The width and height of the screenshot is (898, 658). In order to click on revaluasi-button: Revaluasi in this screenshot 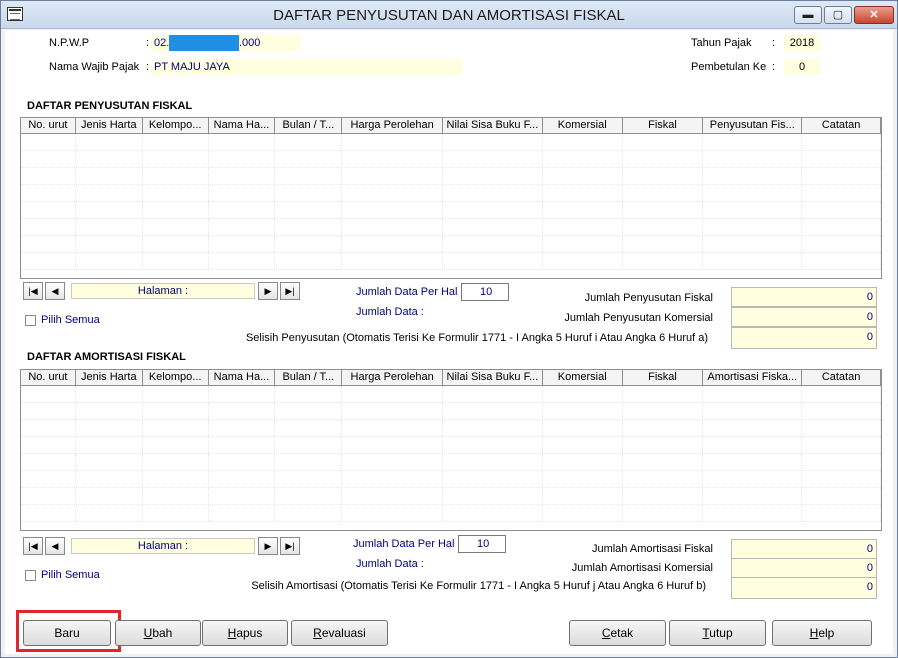, I will do `click(339, 633)`.